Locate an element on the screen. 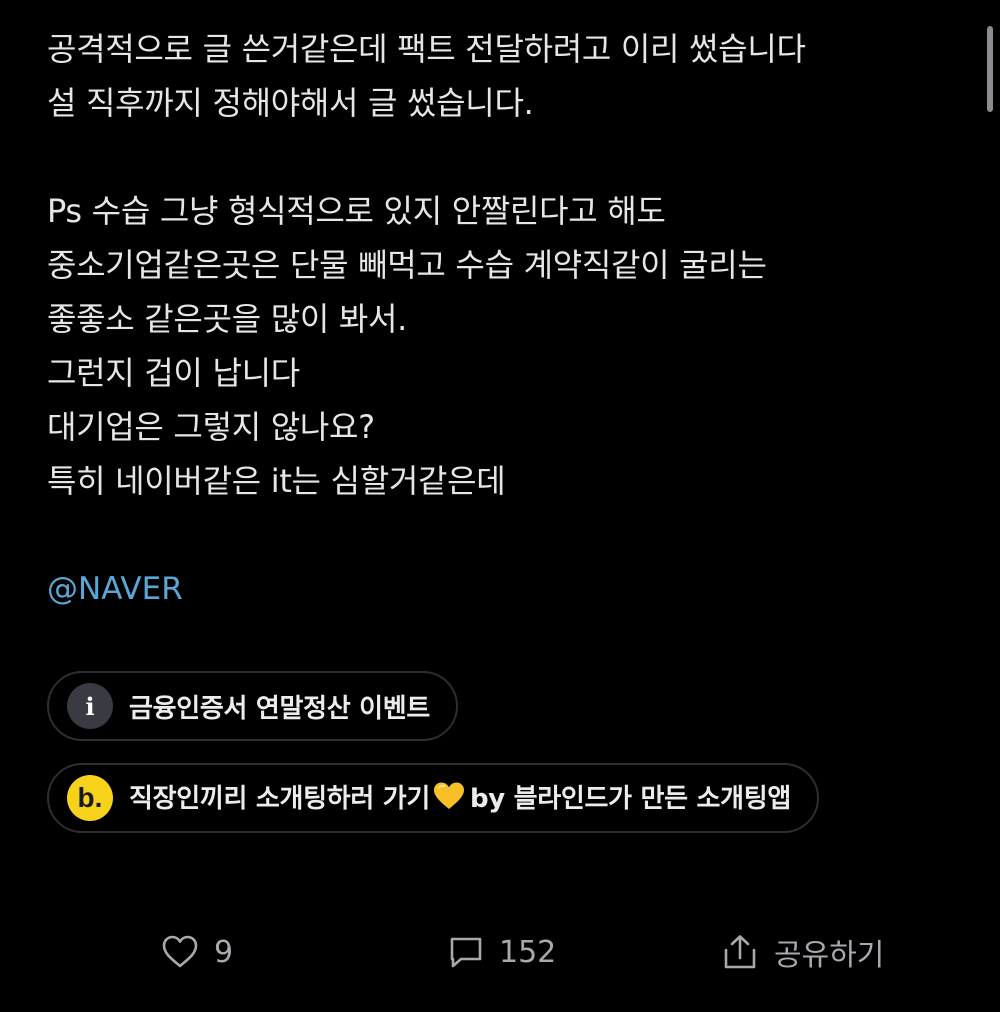  comment-count: 152 is located at coordinates (528, 952).